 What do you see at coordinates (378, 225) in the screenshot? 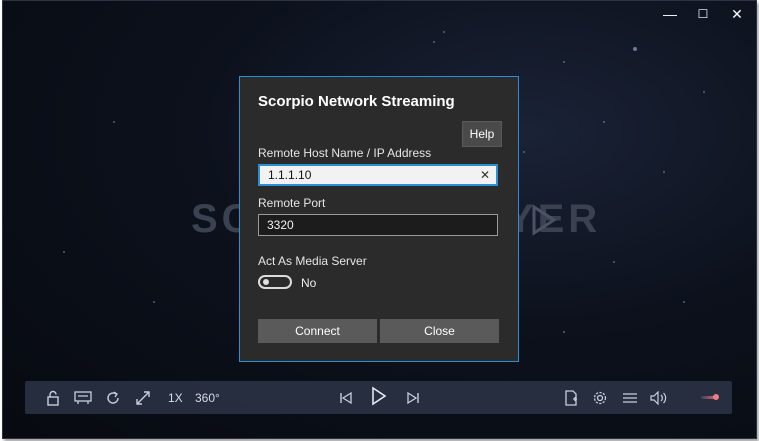
I see `port-input: 3320` at bounding box center [378, 225].